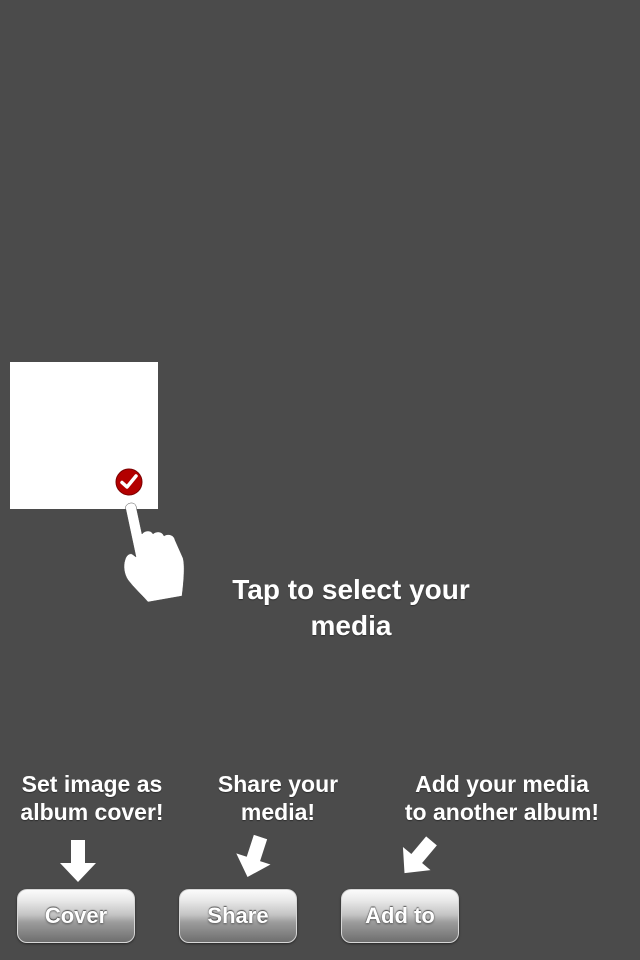  Describe the element at coordinates (278, 784) in the screenshot. I see `share-caption-line-1: Share your` at that location.